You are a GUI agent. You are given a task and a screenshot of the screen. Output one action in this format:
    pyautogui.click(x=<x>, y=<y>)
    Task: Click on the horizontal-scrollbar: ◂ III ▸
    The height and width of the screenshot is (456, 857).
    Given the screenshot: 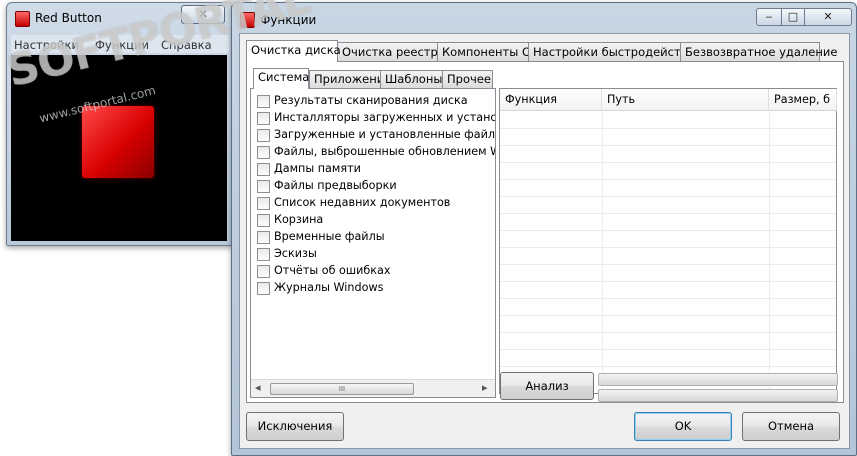 What is the action you would take?
    pyautogui.click(x=373, y=388)
    